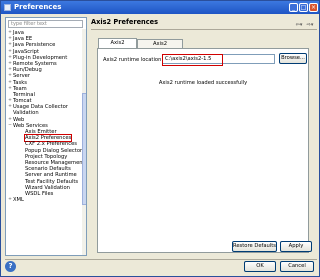 The height and width of the screenshot is (277, 320). Describe the element at coordinates (297, 266) in the screenshot. I see `cancel-button: Cancel` at that location.